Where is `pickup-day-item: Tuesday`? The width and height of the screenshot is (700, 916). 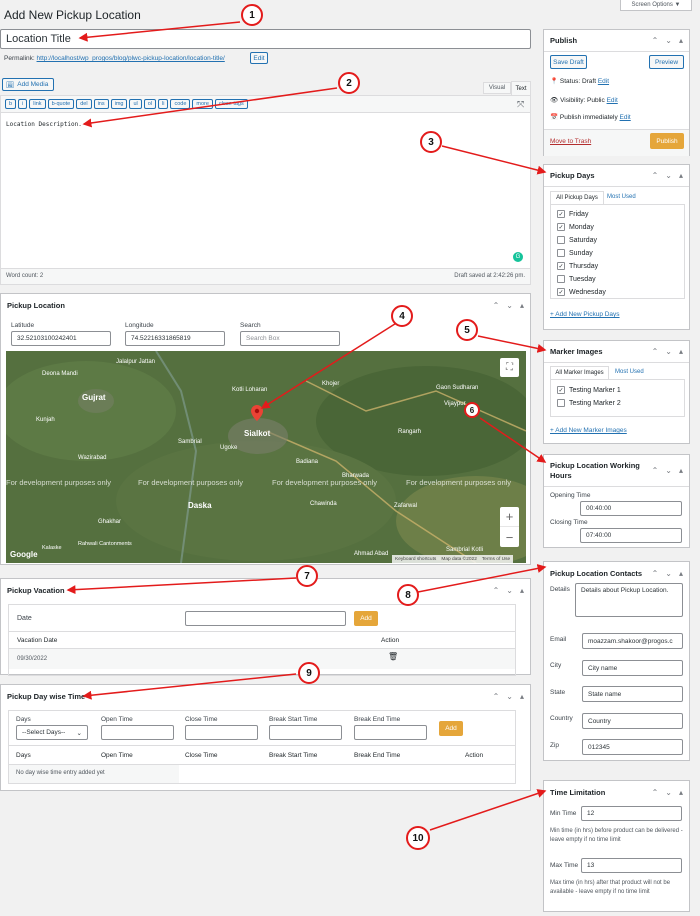
pickup-day-item: Tuesday is located at coordinates (617, 281).